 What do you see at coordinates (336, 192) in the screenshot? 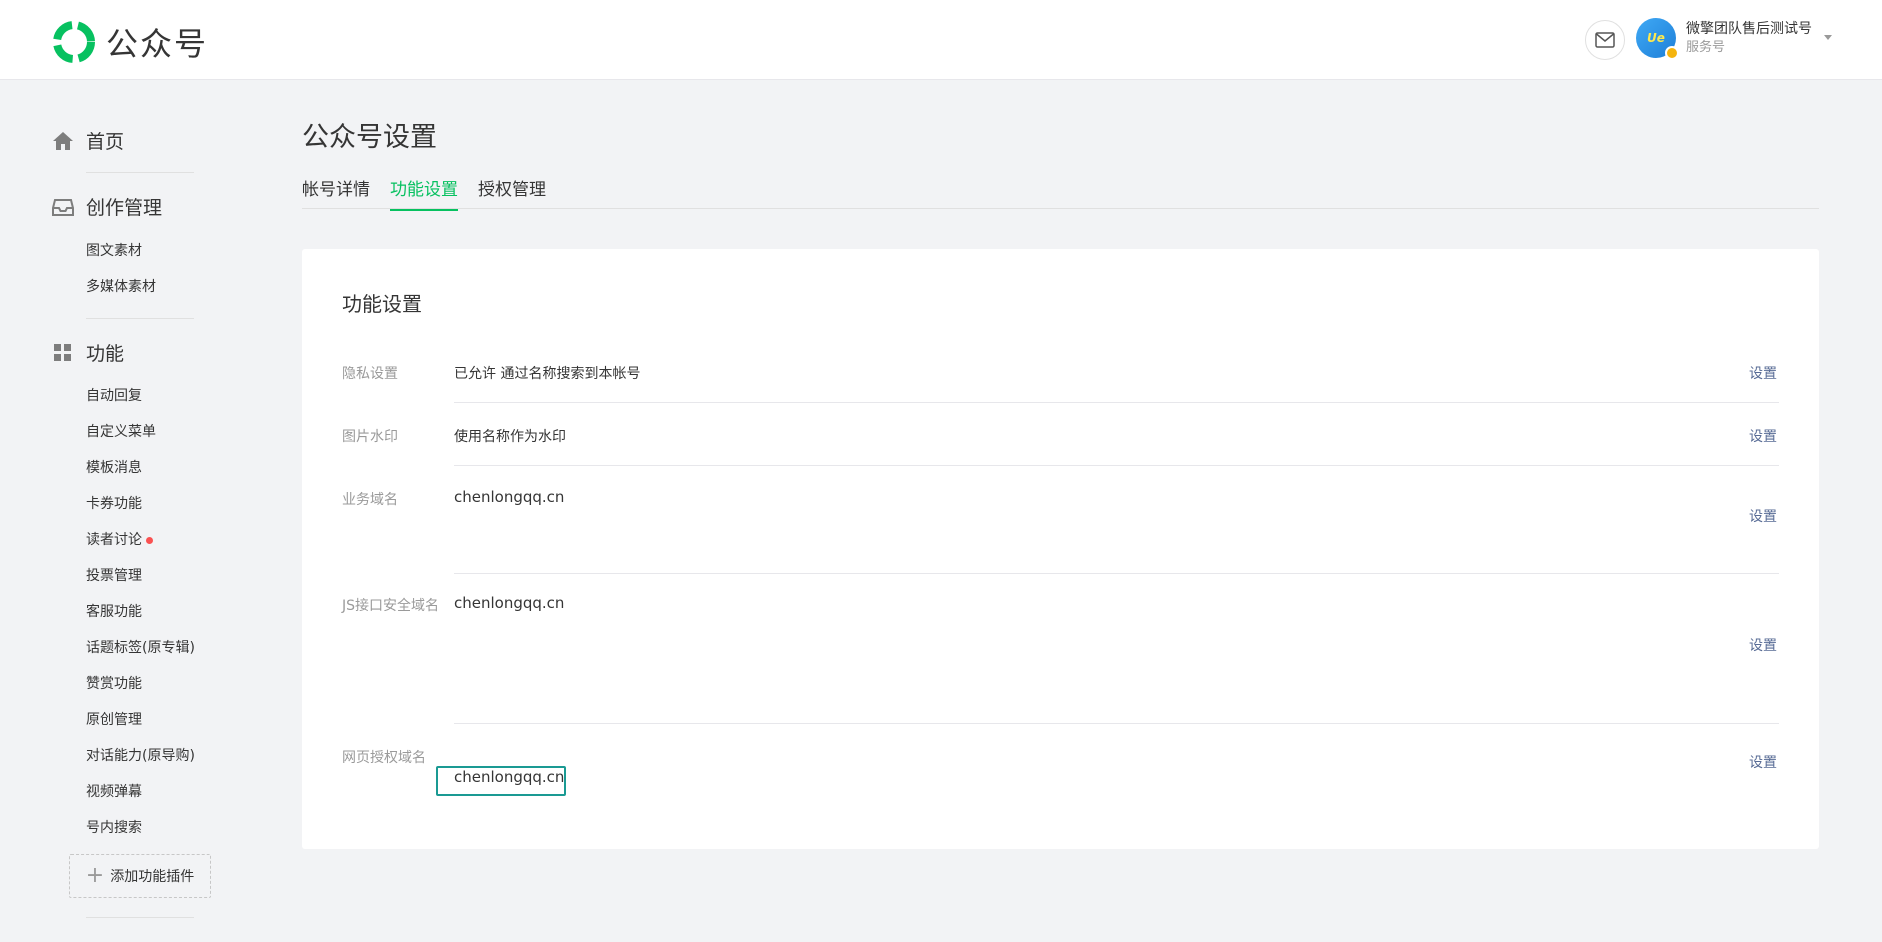
I see `tab-account-details: 帐号详情` at bounding box center [336, 192].